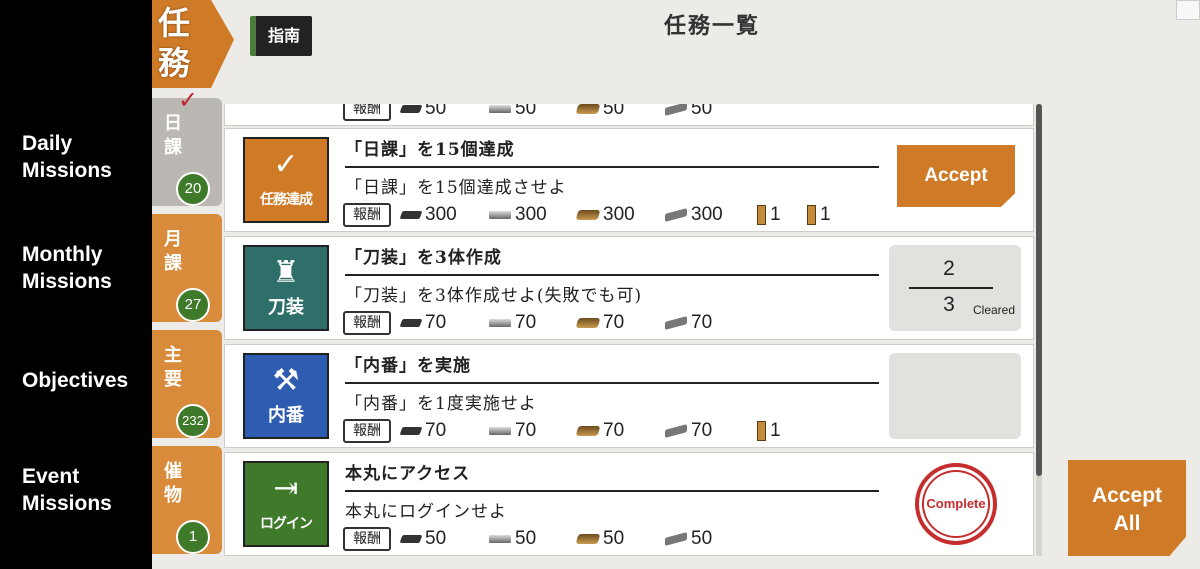  Describe the element at coordinates (951, 288) in the screenshot. I see `progress-divider` at that location.